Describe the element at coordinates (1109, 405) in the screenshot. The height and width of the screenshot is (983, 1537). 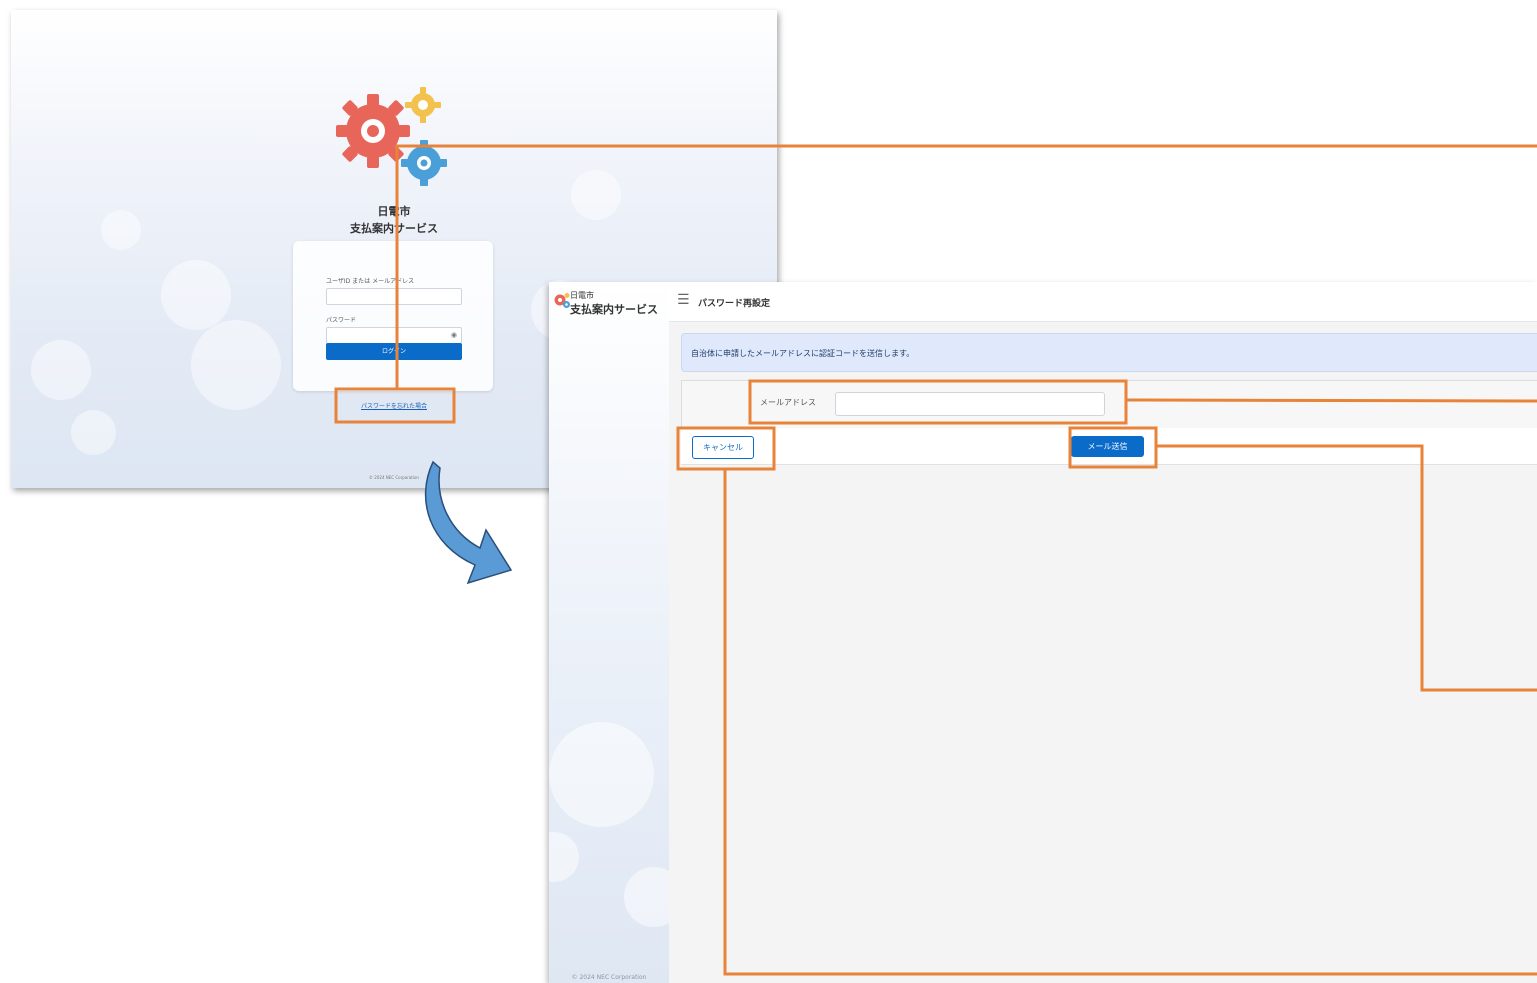
I see `email-form: メールアドレス` at that location.